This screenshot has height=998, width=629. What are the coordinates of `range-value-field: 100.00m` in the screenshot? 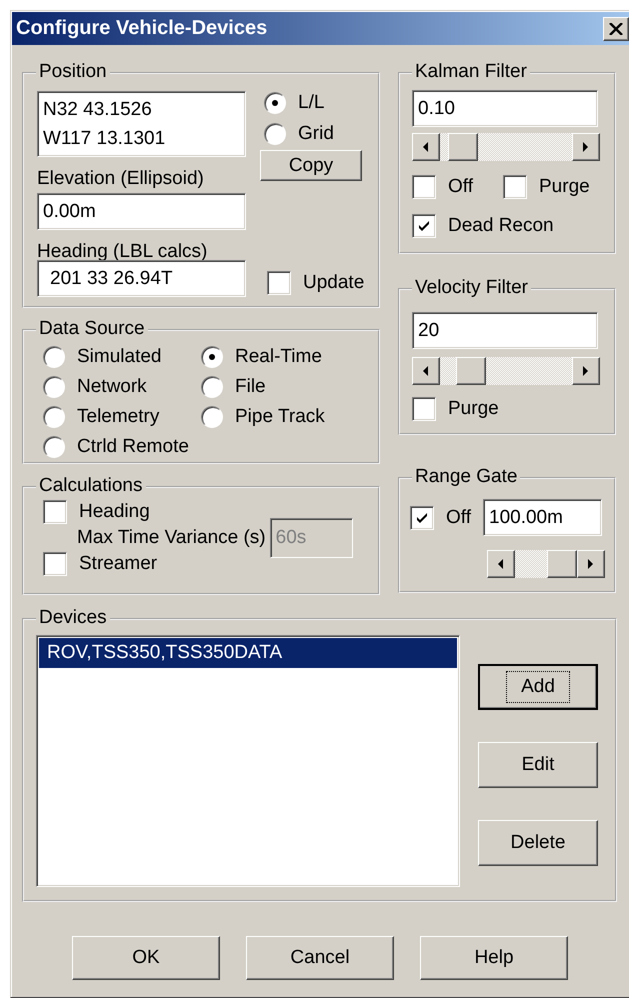 It's located at (542, 517).